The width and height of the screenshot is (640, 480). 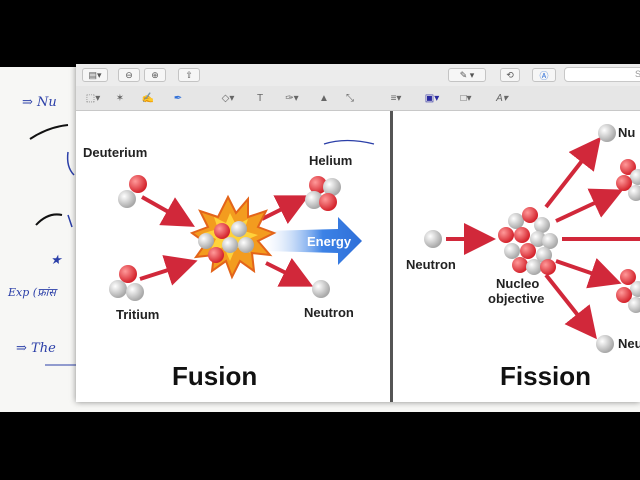 I want to click on markup-icon: Ⓐ, so click(x=544, y=75).